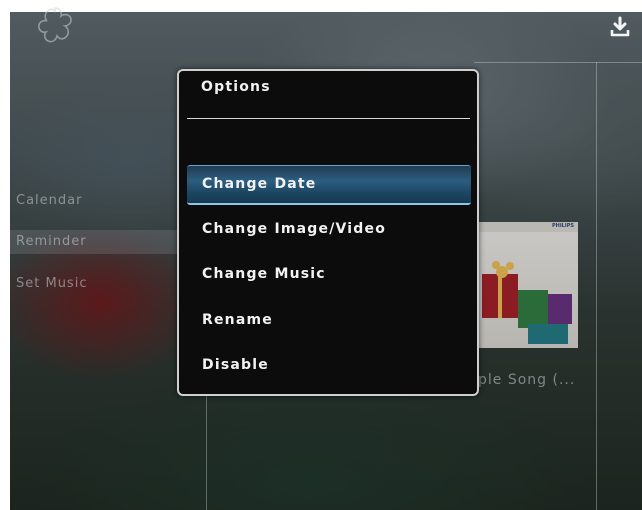 This screenshot has width=642, height=510. What do you see at coordinates (51, 241) in the screenshot?
I see `sidebar-item-reminder: Reminder` at bounding box center [51, 241].